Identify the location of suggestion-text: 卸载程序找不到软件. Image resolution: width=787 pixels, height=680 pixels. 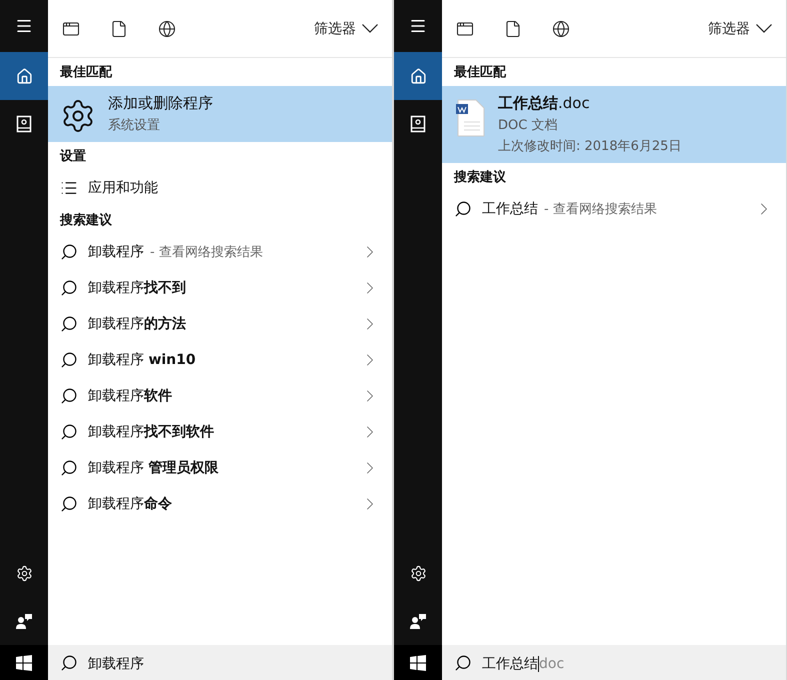
(151, 432).